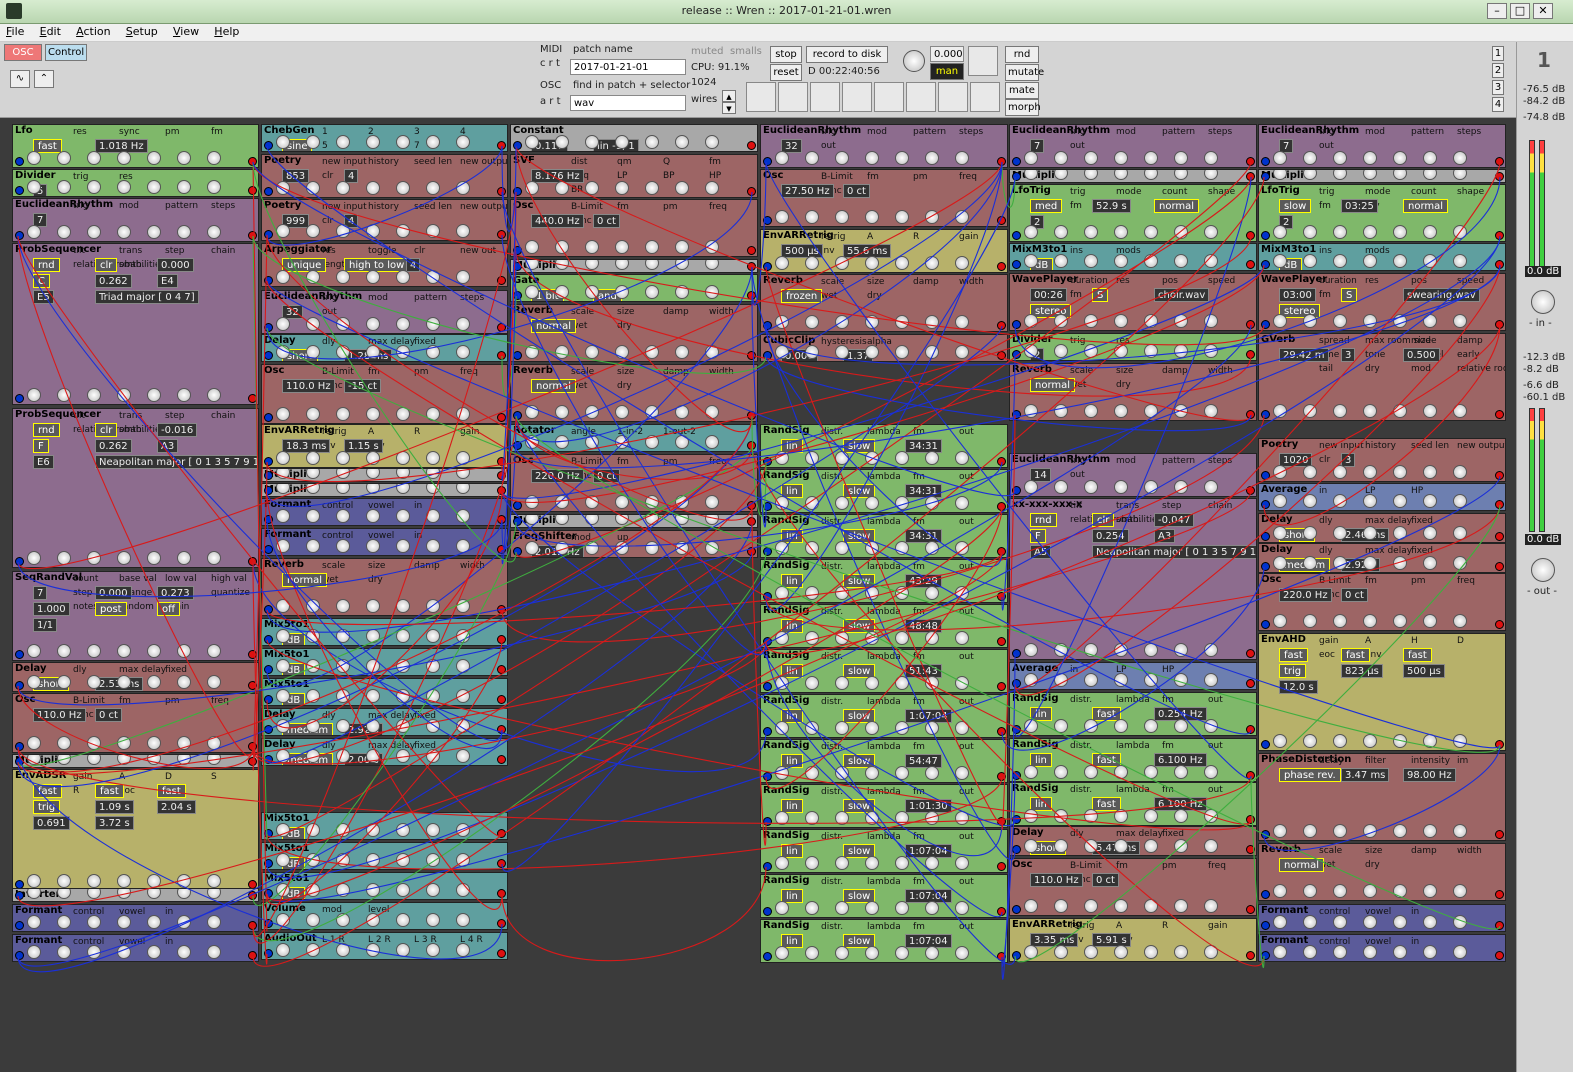  I want to click on stop-button: stop, so click(786, 54).